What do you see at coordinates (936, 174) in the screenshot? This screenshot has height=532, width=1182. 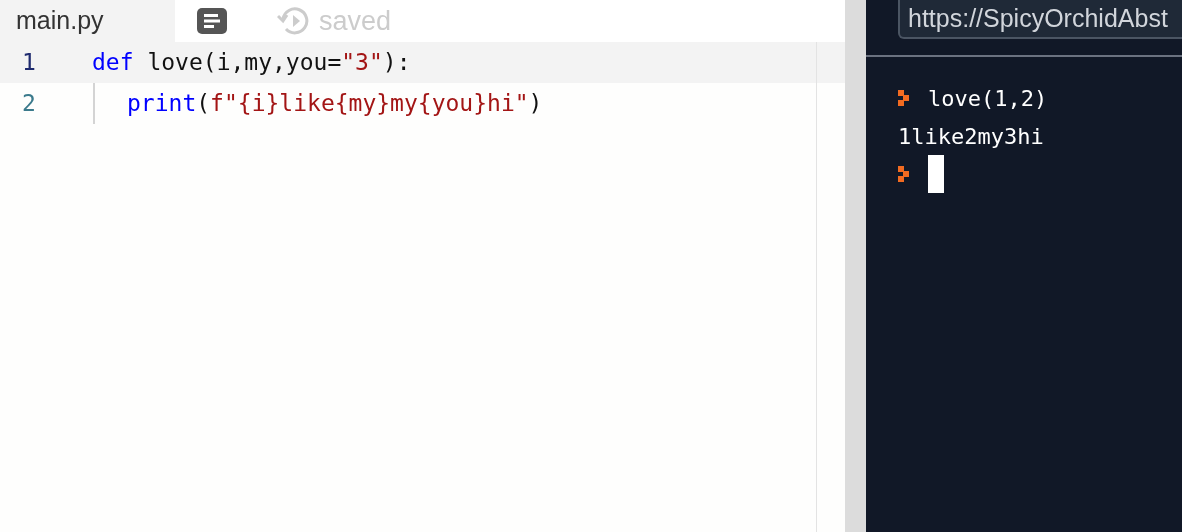 I see `text-cursor` at bounding box center [936, 174].